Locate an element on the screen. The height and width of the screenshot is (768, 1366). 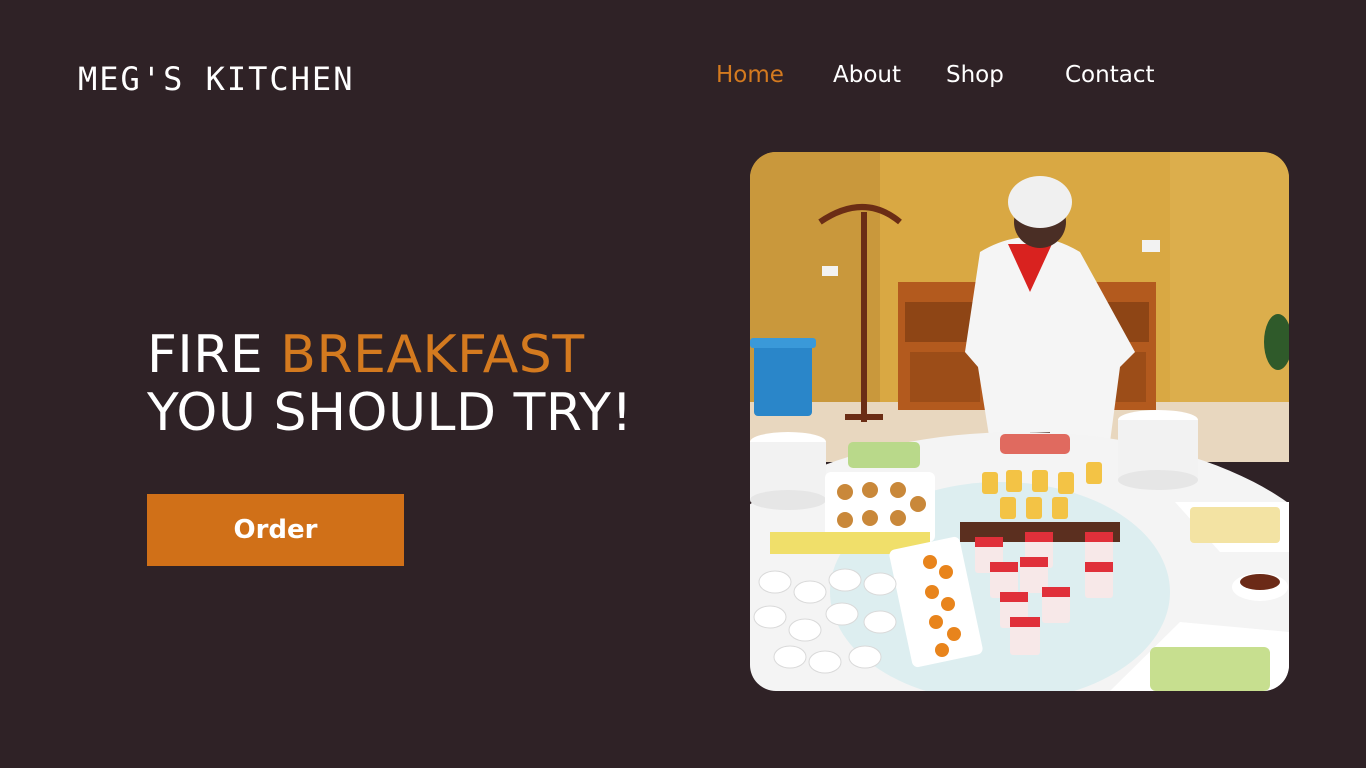
order-button: Order is located at coordinates (275, 530).